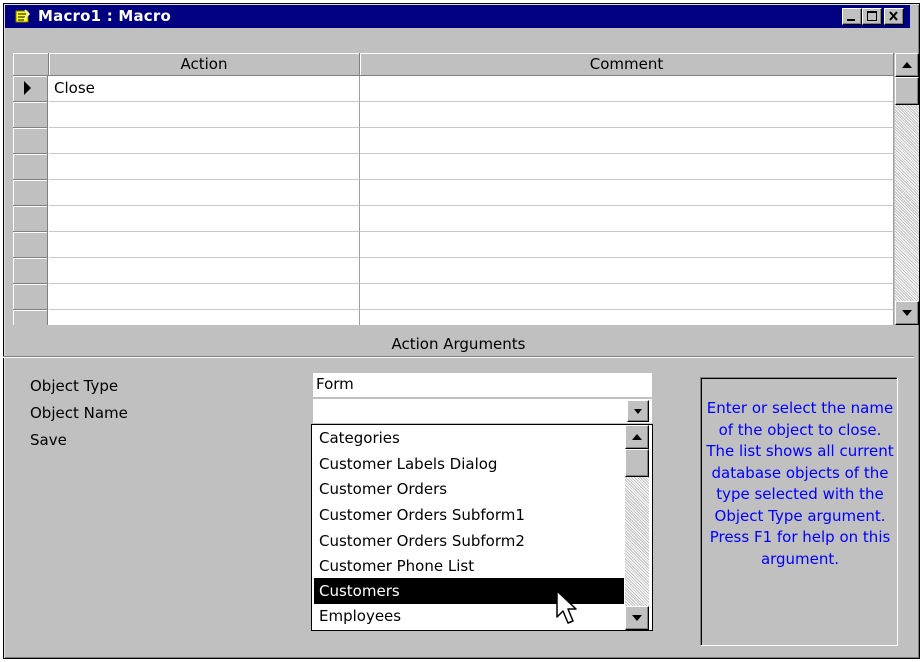 Image resolution: width=923 pixels, height=662 pixels. I want to click on scroll-down-button, so click(907, 313).